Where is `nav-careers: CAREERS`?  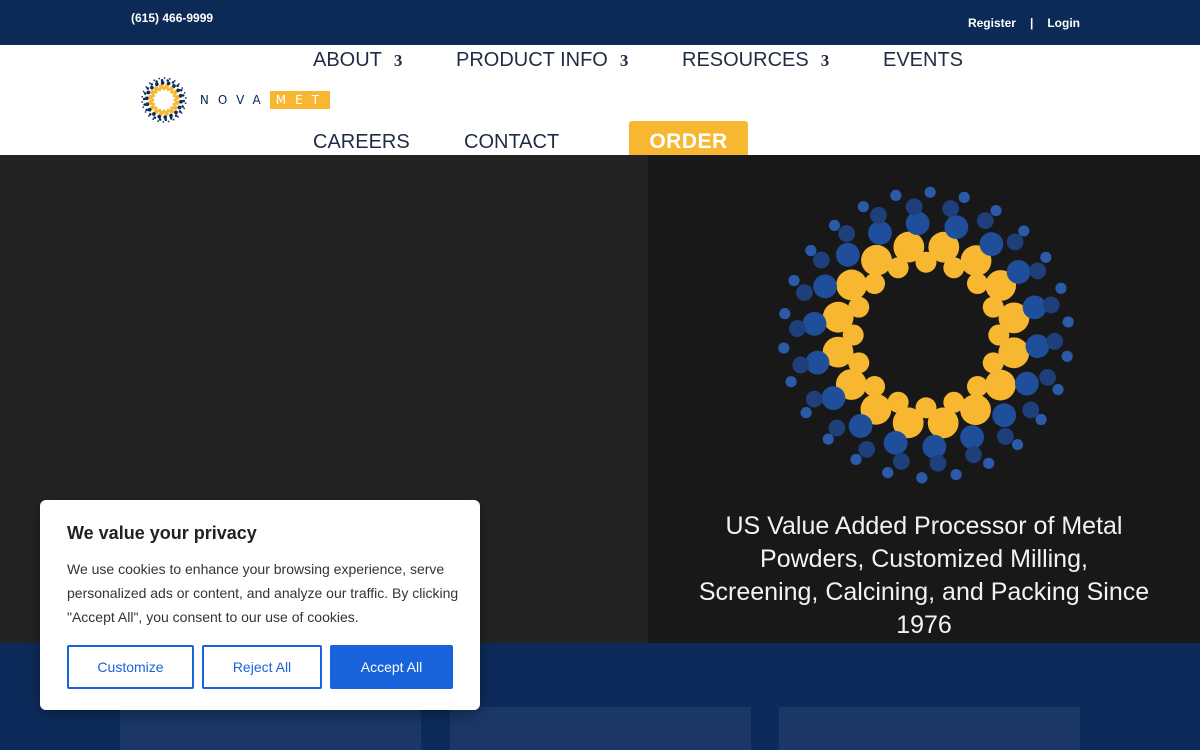
nav-careers: CAREERS is located at coordinates (361, 142).